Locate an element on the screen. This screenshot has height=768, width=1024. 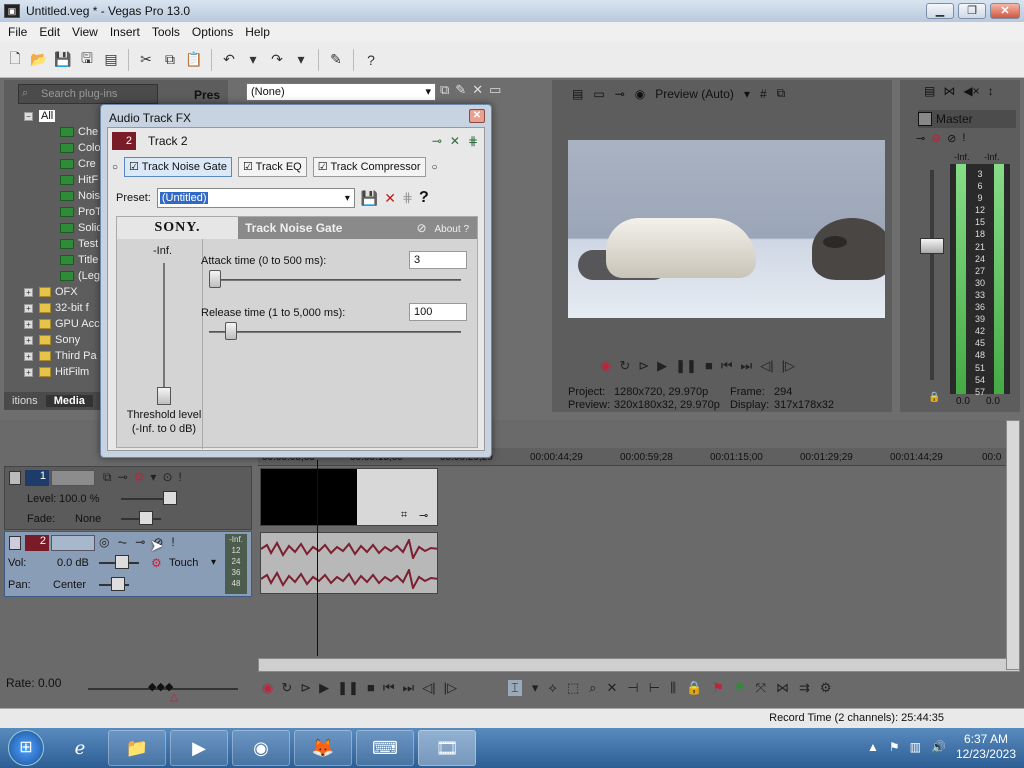
help-button: ? is located at coordinates (424, 198).